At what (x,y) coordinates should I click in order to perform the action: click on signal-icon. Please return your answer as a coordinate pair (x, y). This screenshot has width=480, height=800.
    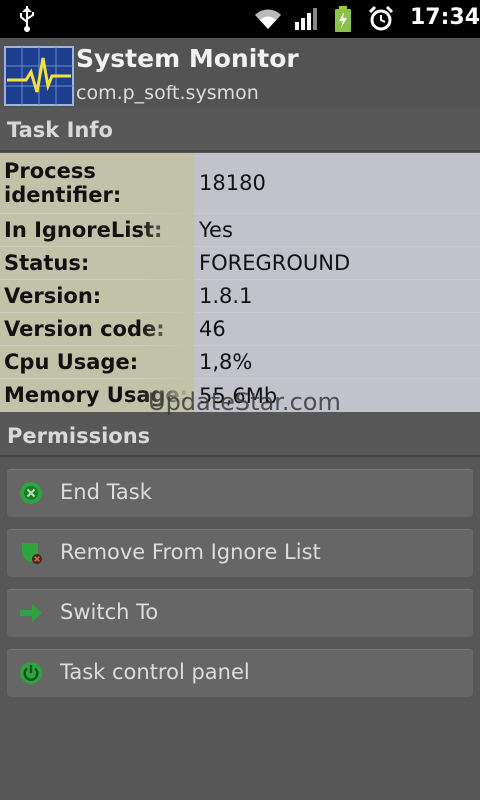
    Looking at the image, I should click on (306, 19).